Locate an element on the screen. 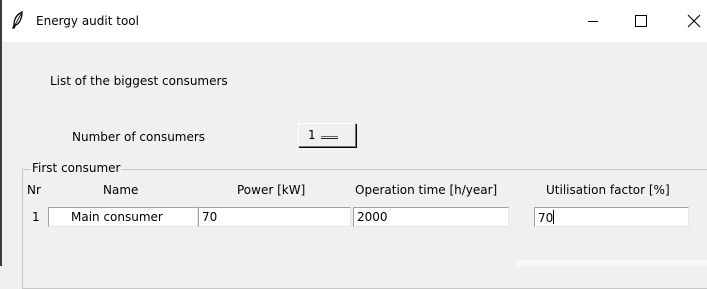 This screenshot has height=289, width=707. bottom-strip is located at coordinates (611, 263).